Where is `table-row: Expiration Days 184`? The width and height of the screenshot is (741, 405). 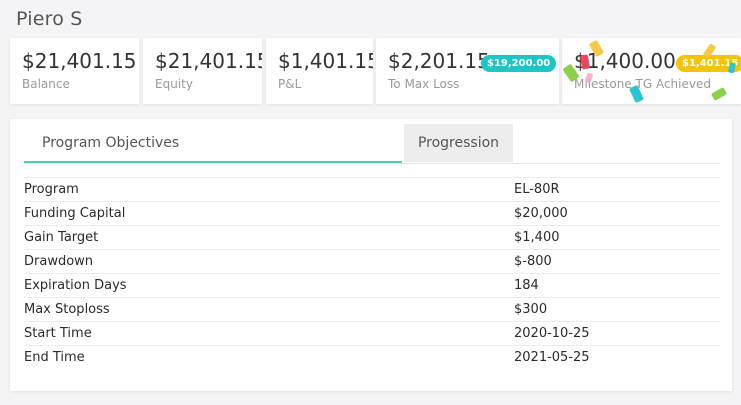 table-row: Expiration Days 184 is located at coordinates (372, 286).